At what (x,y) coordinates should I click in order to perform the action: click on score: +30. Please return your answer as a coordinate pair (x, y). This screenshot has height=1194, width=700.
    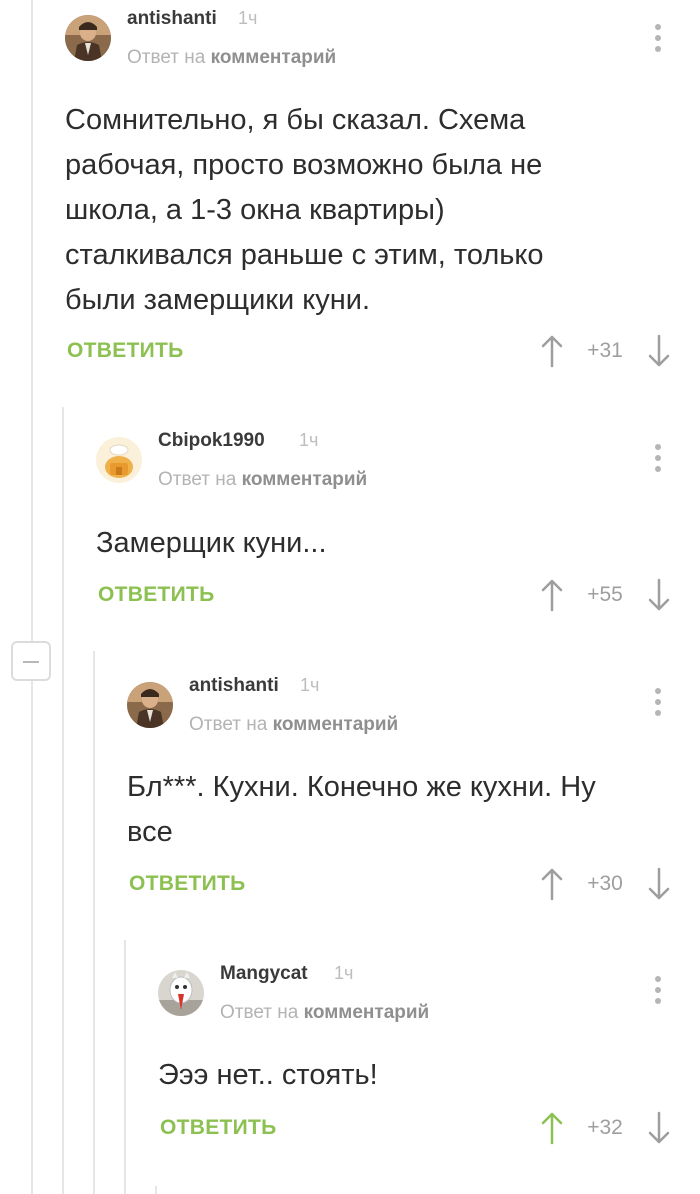
    Looking at the image, I should click on (605, 883).